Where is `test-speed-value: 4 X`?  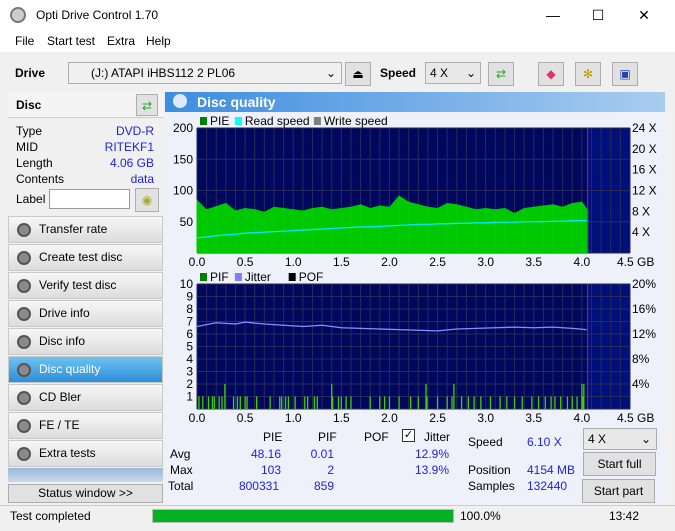 test-speed-value: 4 X is located at coordinates (597, 439).